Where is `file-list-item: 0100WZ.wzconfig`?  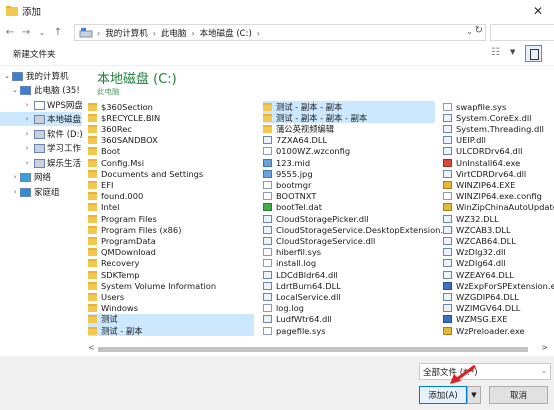
file-list-item: 0100WZ.wzconfig is located at coordinates (349, 151).